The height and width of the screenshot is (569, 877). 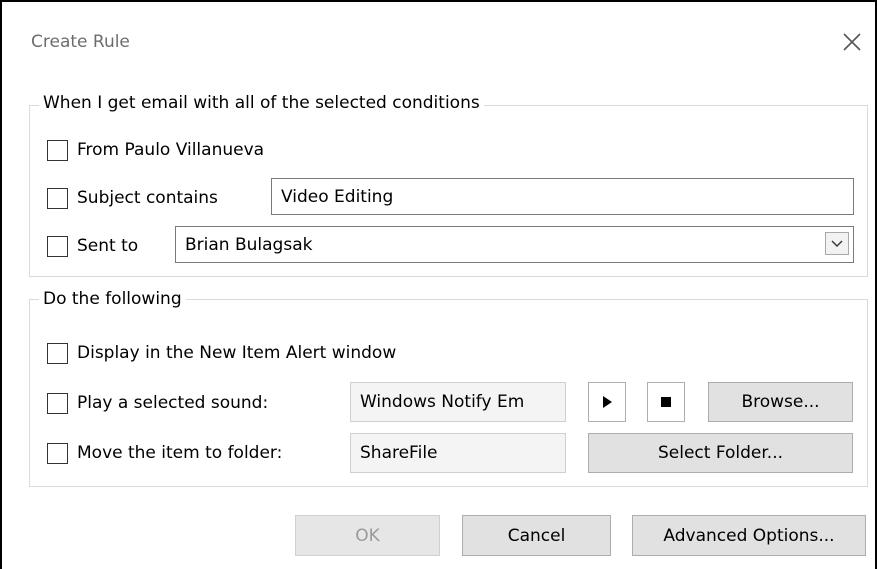 I want to click on subject-checkbox, so click(x=57, y=198).